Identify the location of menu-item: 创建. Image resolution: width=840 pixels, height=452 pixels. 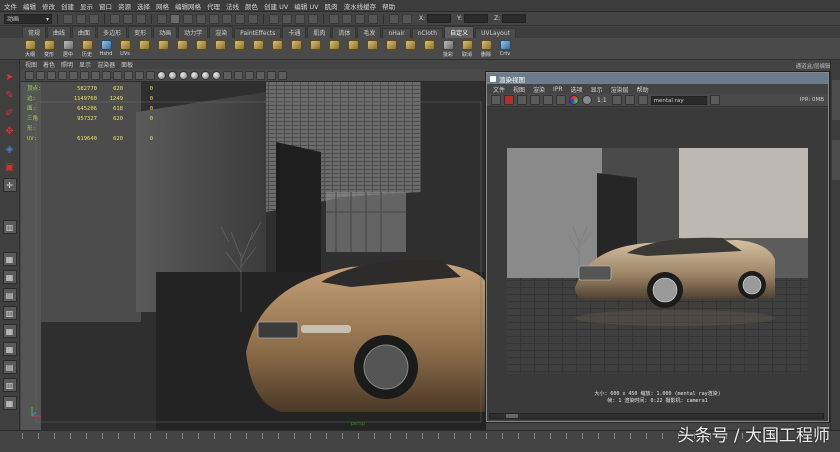
(67, 6).